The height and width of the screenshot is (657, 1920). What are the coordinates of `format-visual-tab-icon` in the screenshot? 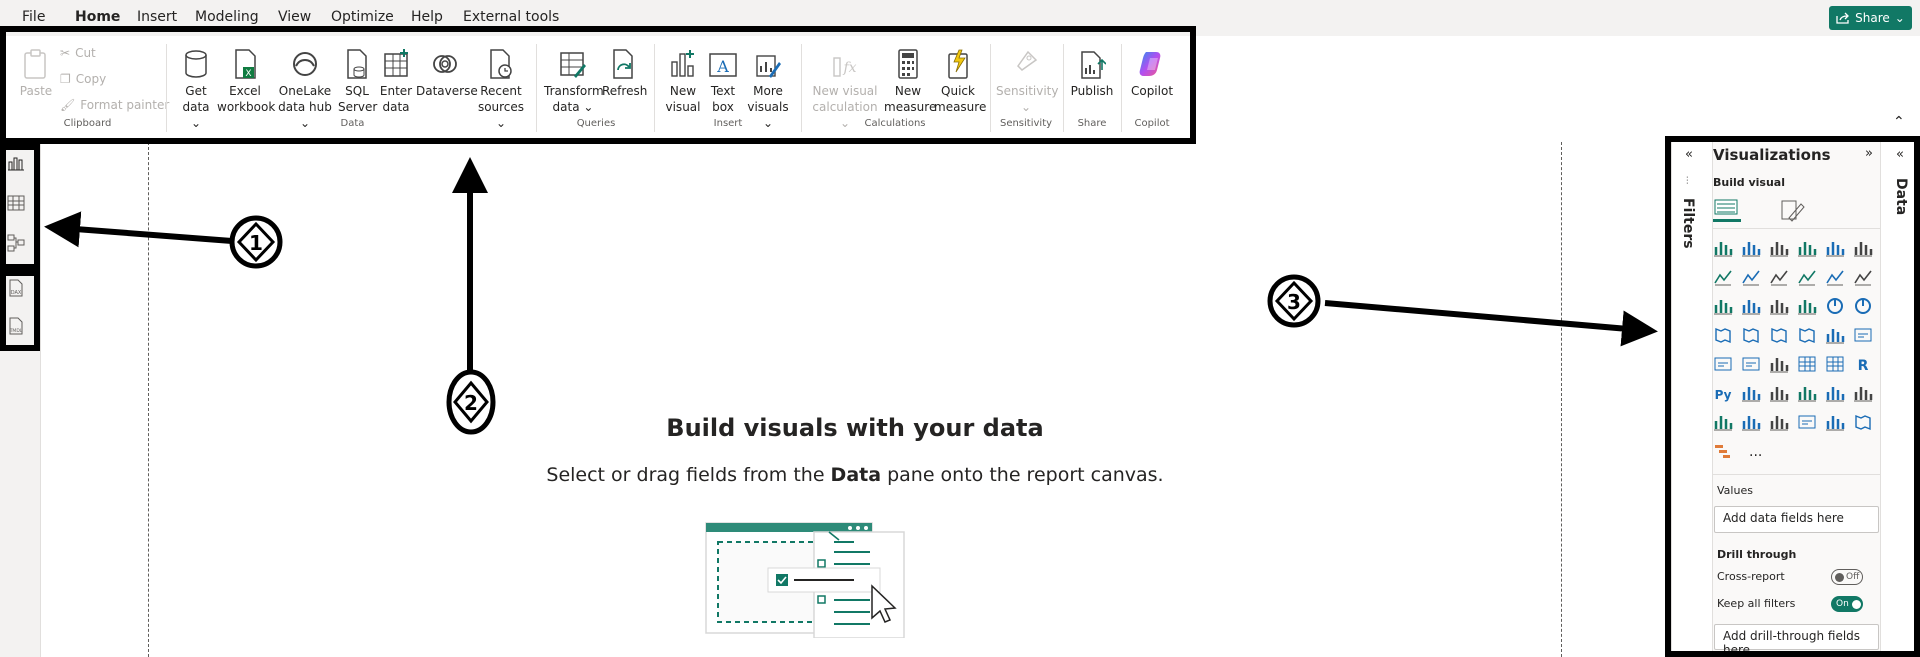 It's located at (1792, 210).